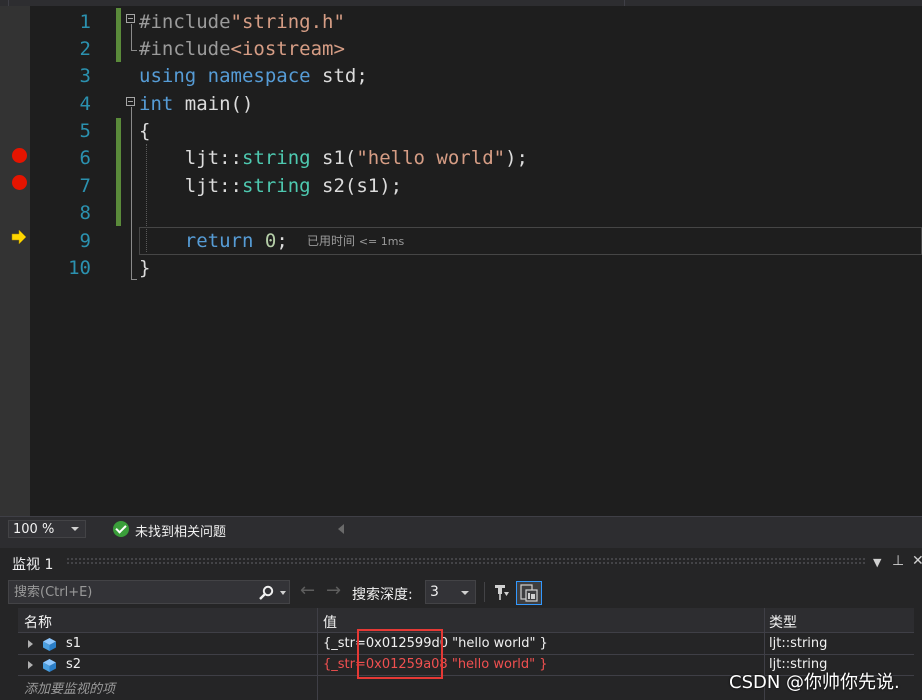 This screenshot has width=922, height=700. What do you see at coordinates (287, 49) in the screenshot?
I see `code-token: <iostream>` at bounding box center [287, 49].